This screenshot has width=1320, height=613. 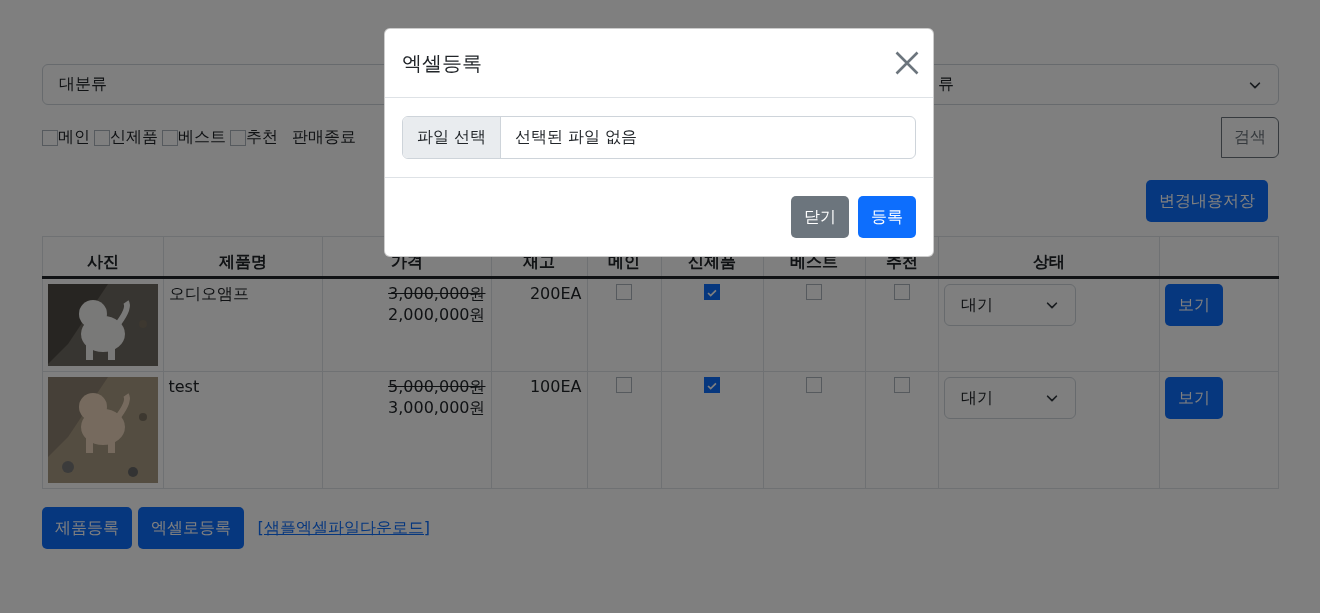 What do you see at coordinates (73, 137) in the screenshot?
I see `checkbox-label: 메인` at bounding box center [73, 137].